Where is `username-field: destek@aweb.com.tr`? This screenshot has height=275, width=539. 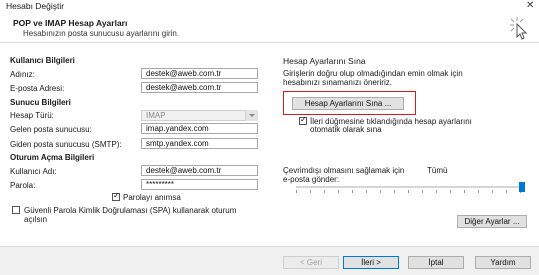 username-field: destek@aweb.com.tr is located at coordinates (199, 170).